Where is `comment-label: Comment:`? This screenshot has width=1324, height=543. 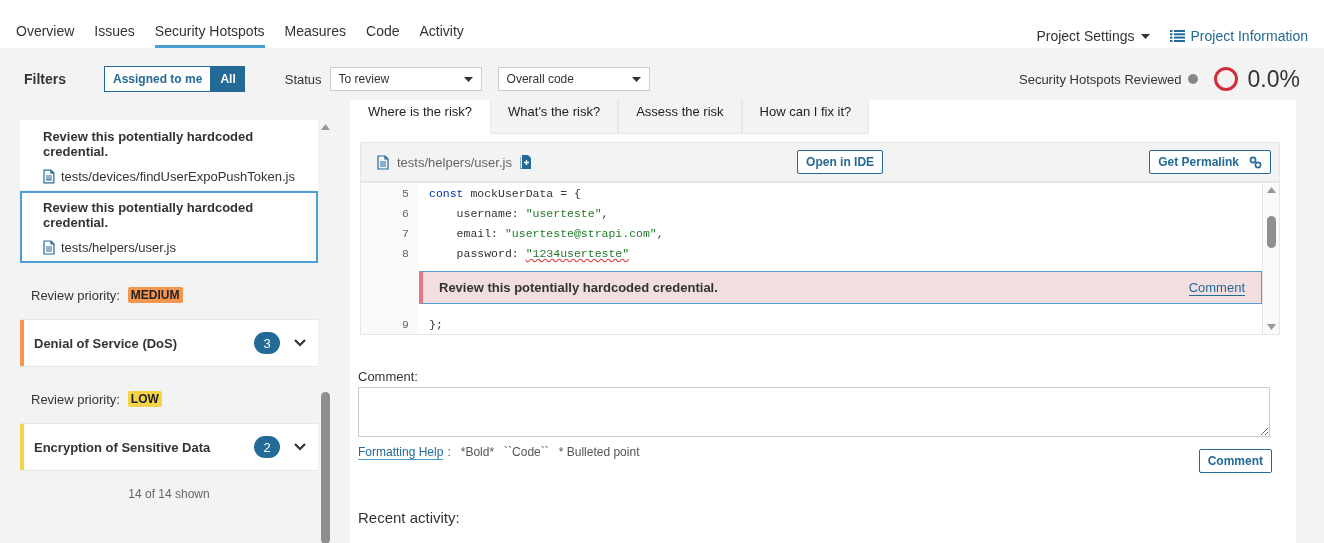 comment-label: Comment: is located at coordinates (388, 376).